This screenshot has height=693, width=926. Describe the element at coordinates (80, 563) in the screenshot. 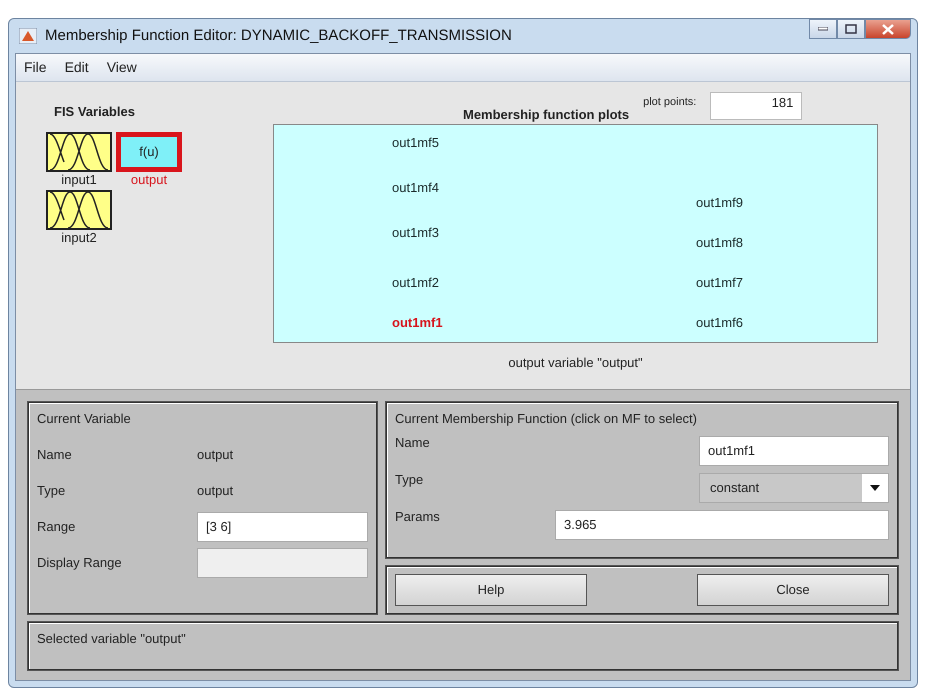

I see `field-label: Display Range` at that location.